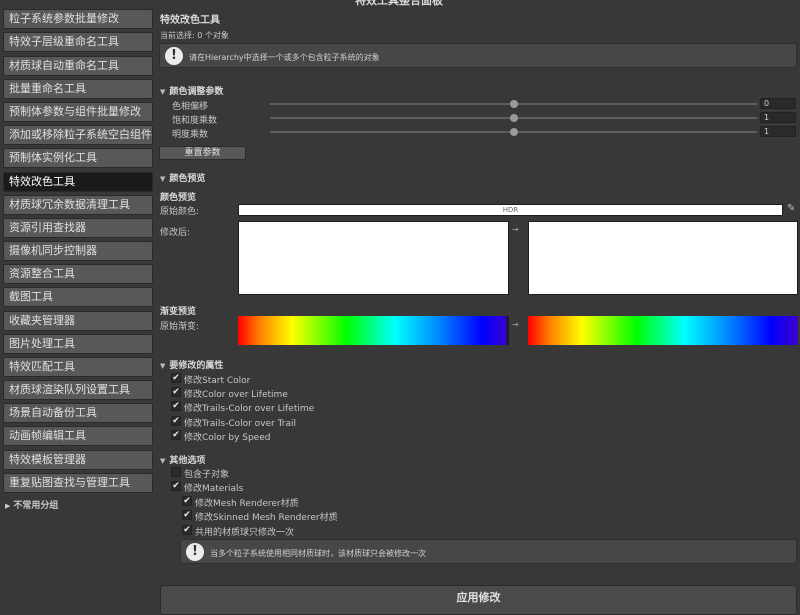 Image resolution: width=800 pixels, height=615 pixels. I want to click on modified-color-swatch, so click(663, 258).